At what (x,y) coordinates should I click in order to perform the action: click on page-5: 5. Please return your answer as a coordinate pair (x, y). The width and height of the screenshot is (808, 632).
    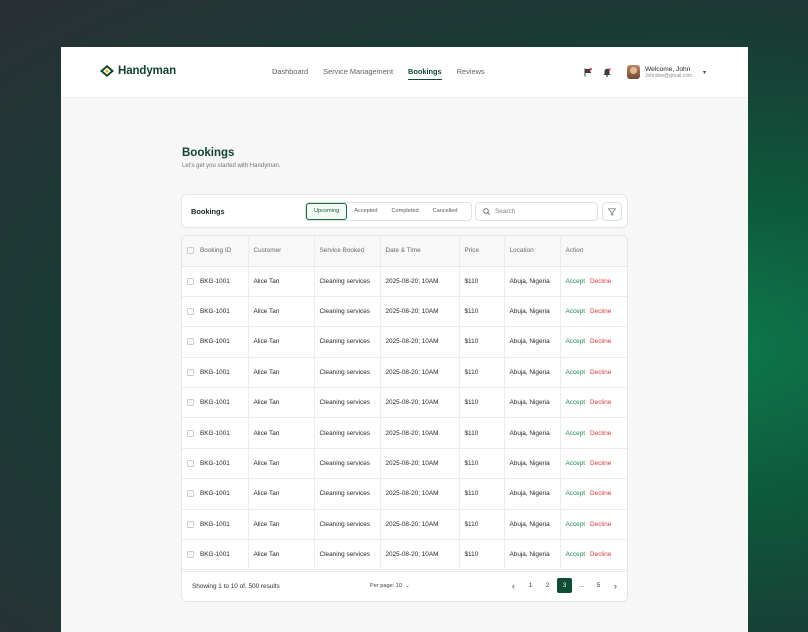
    Looking at the image, I should click on (598, 585).